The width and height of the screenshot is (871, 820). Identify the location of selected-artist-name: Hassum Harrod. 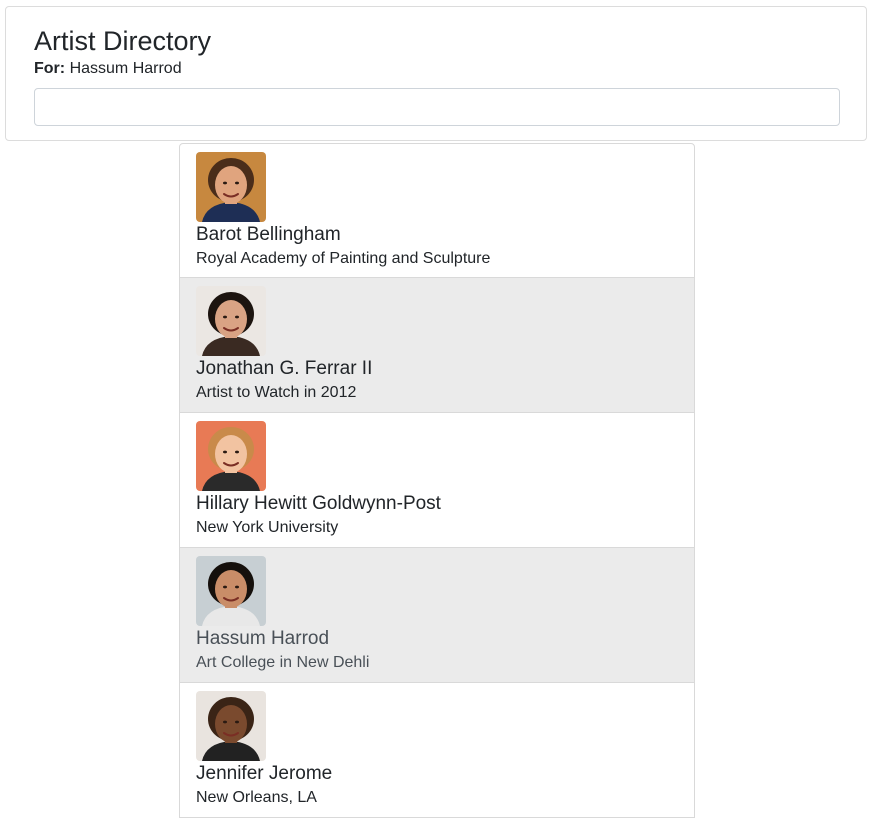
(125, 68).